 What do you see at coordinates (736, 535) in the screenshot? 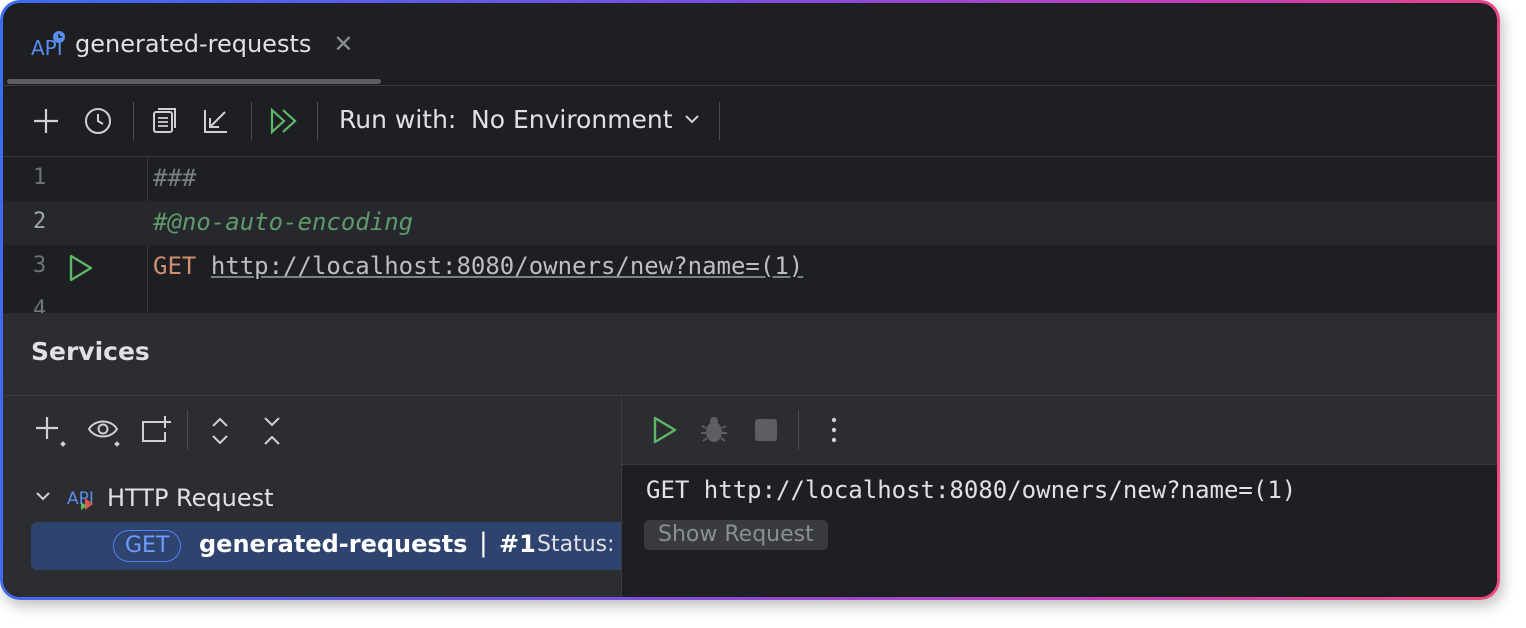
I see `show-request-button: Show Request` at bounding box center [736, 535].